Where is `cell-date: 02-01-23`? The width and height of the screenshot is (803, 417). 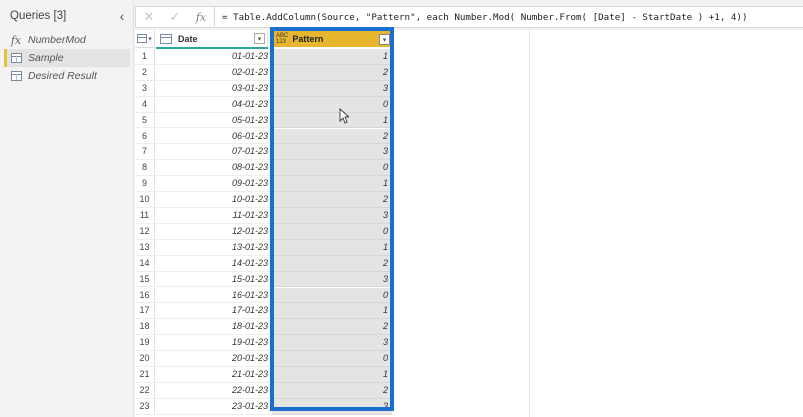
cell-date: 02-01-23 is located at coordinates (214, 73).